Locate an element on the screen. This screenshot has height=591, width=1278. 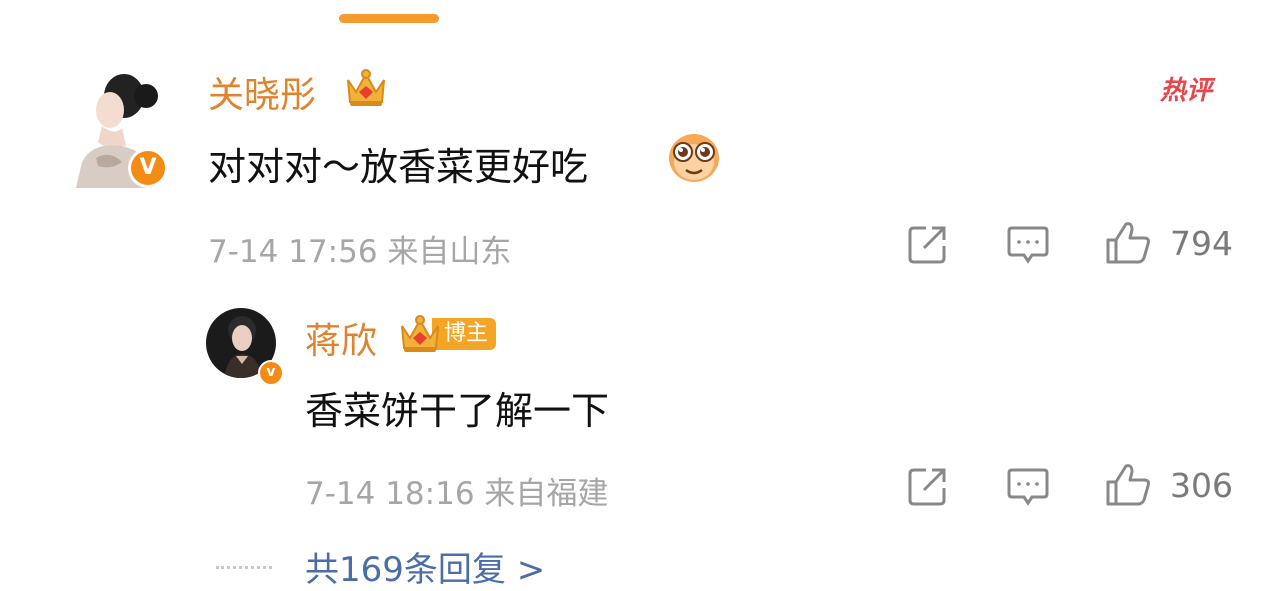
reply-verified-badge: v is located at coordinates (271, 373).